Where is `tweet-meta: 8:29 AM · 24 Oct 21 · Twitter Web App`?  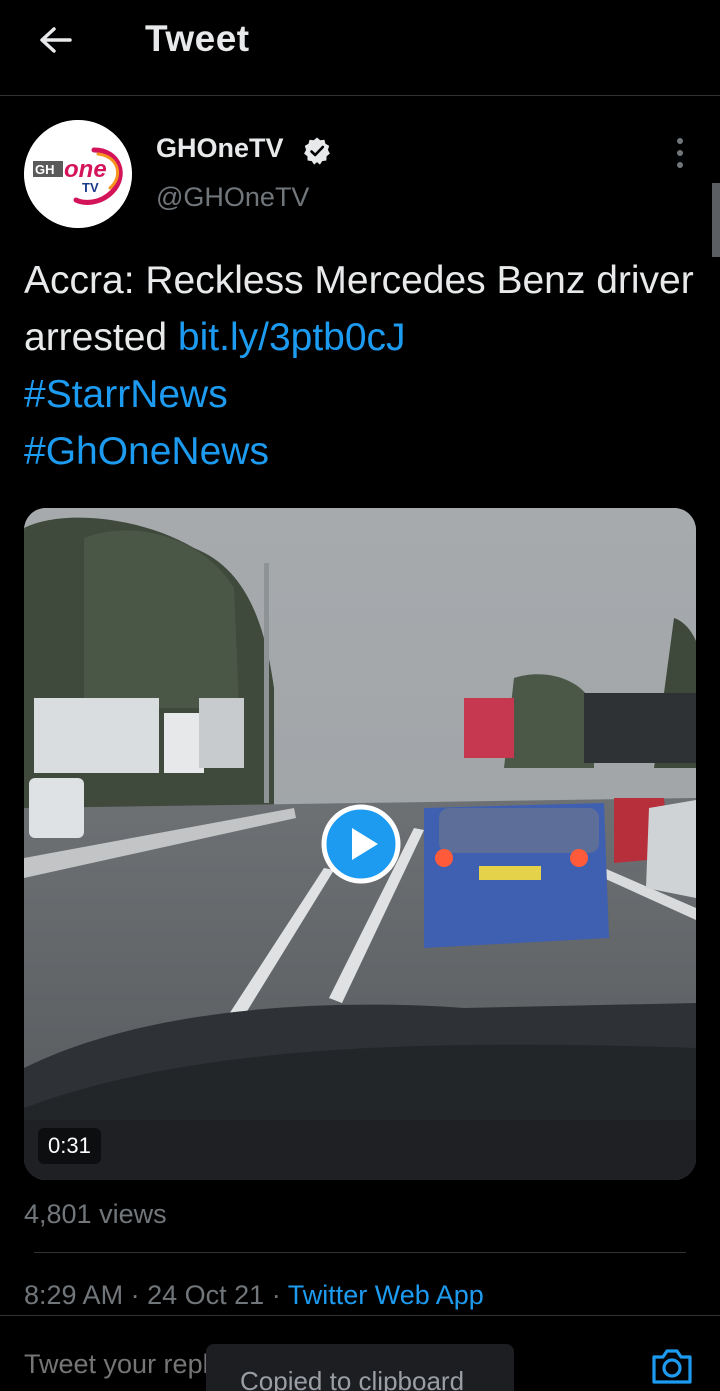
tweet-meta: 8:29 AM · 24 Oct 21 · Twitter Web App is located at coordinates (254, 1295).